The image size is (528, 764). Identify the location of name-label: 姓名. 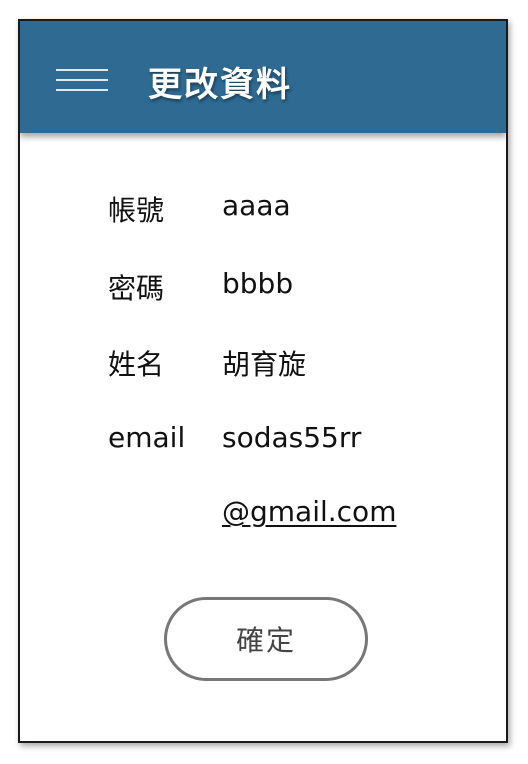
(136, 364).